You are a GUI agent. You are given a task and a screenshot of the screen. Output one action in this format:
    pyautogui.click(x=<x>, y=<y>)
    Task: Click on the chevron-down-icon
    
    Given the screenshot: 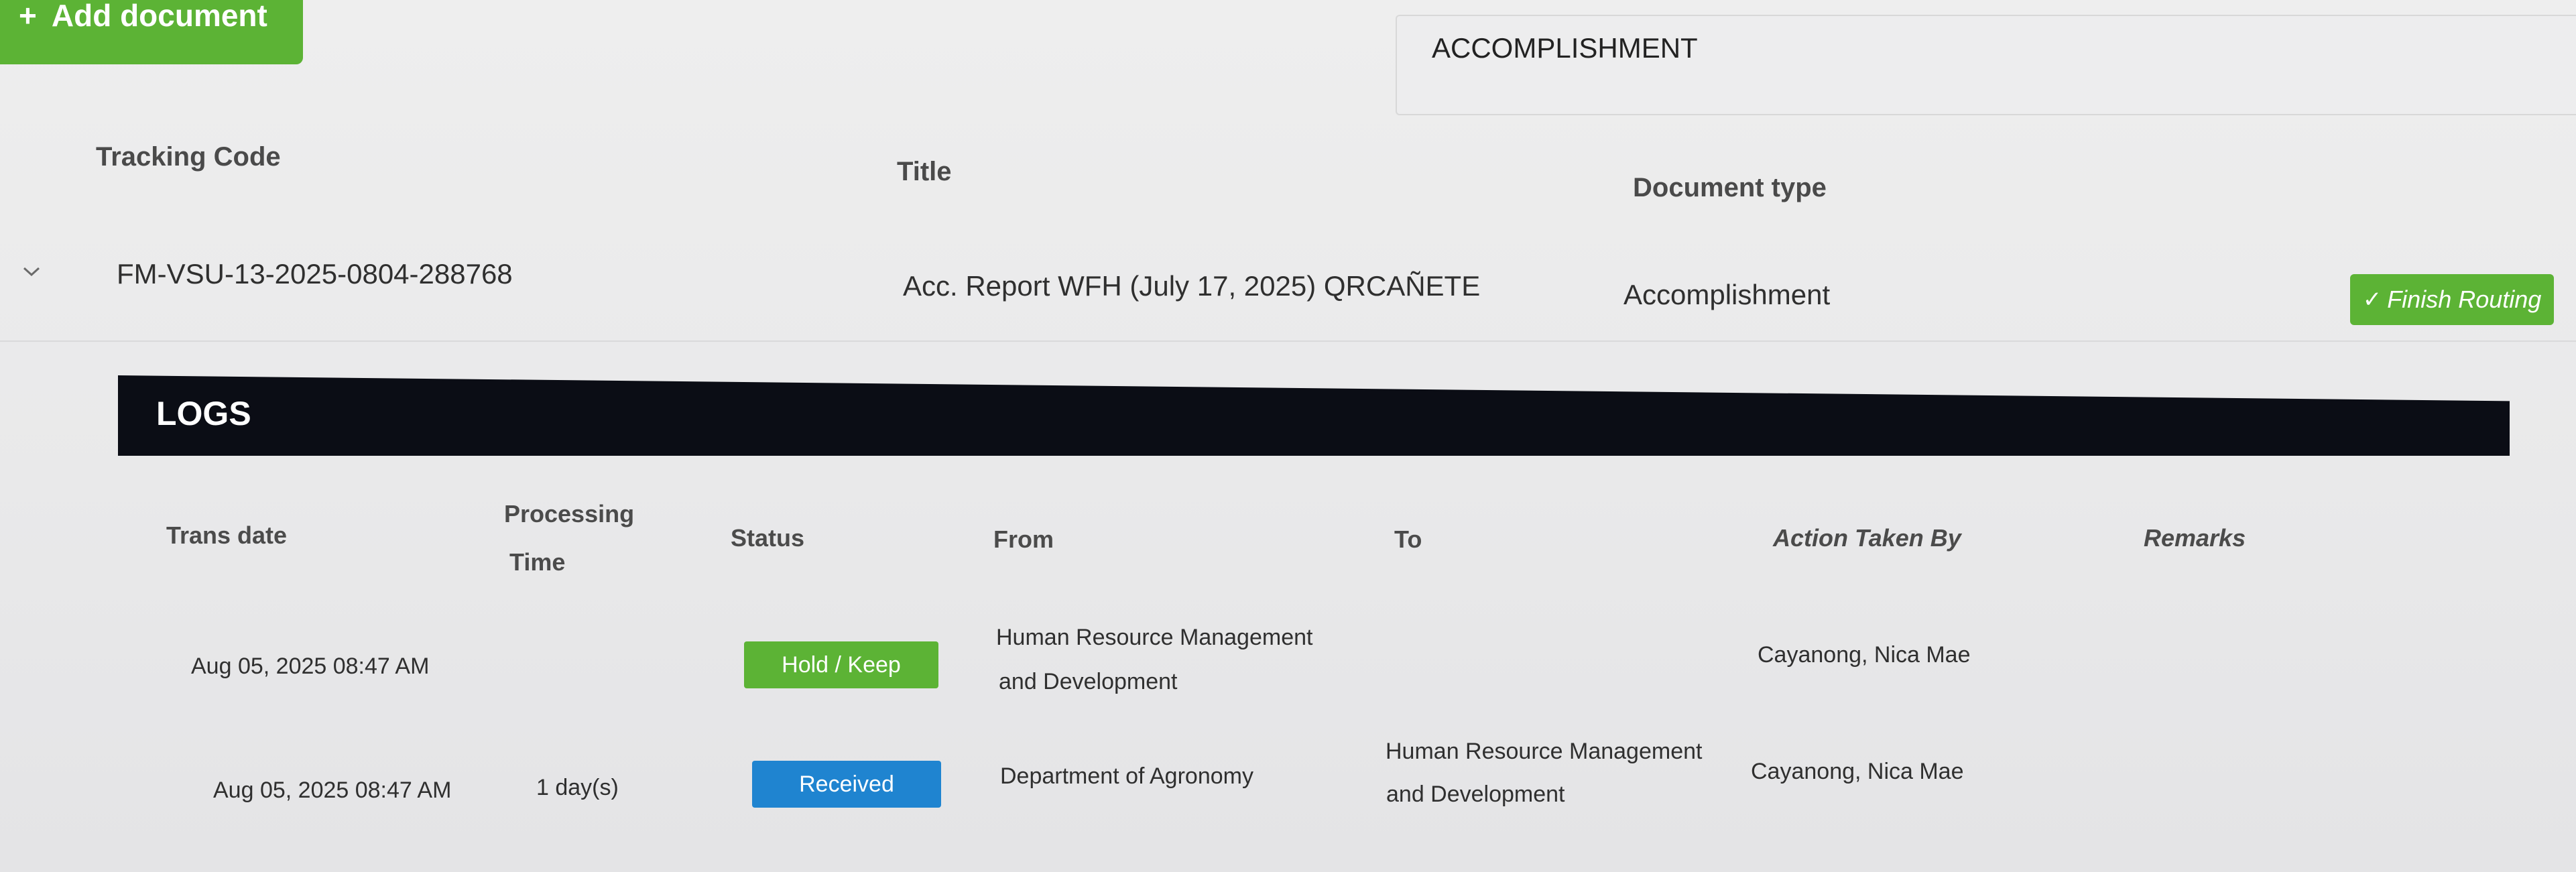 What is the action you would take?
    pyautogui.click(x=32, y=271)
    